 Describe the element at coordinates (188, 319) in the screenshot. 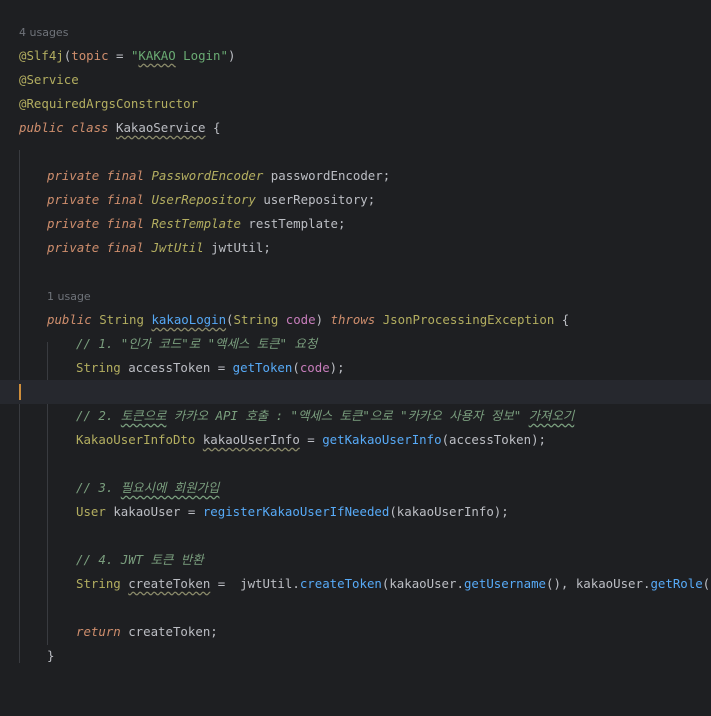

I see `method-name: kakaoLogin` at that location.